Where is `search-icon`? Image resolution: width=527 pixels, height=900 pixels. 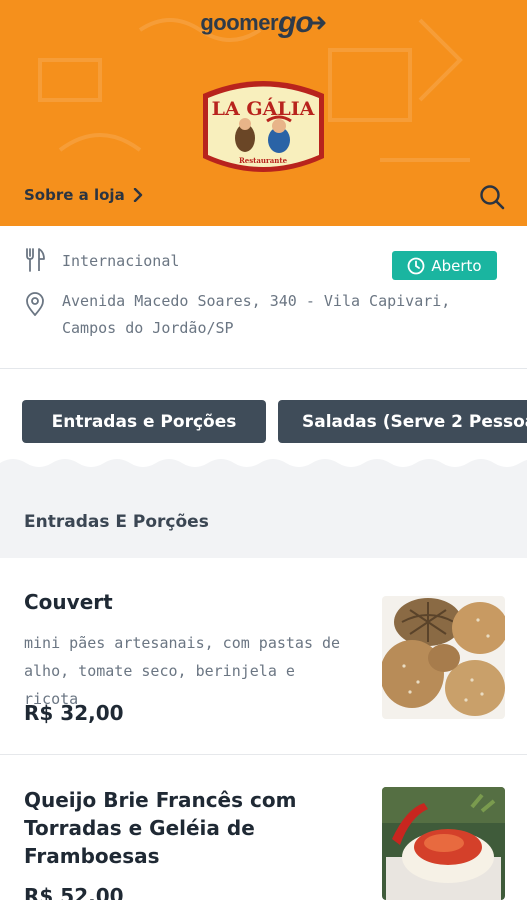 search-icon is located at coordinates (492, 197).